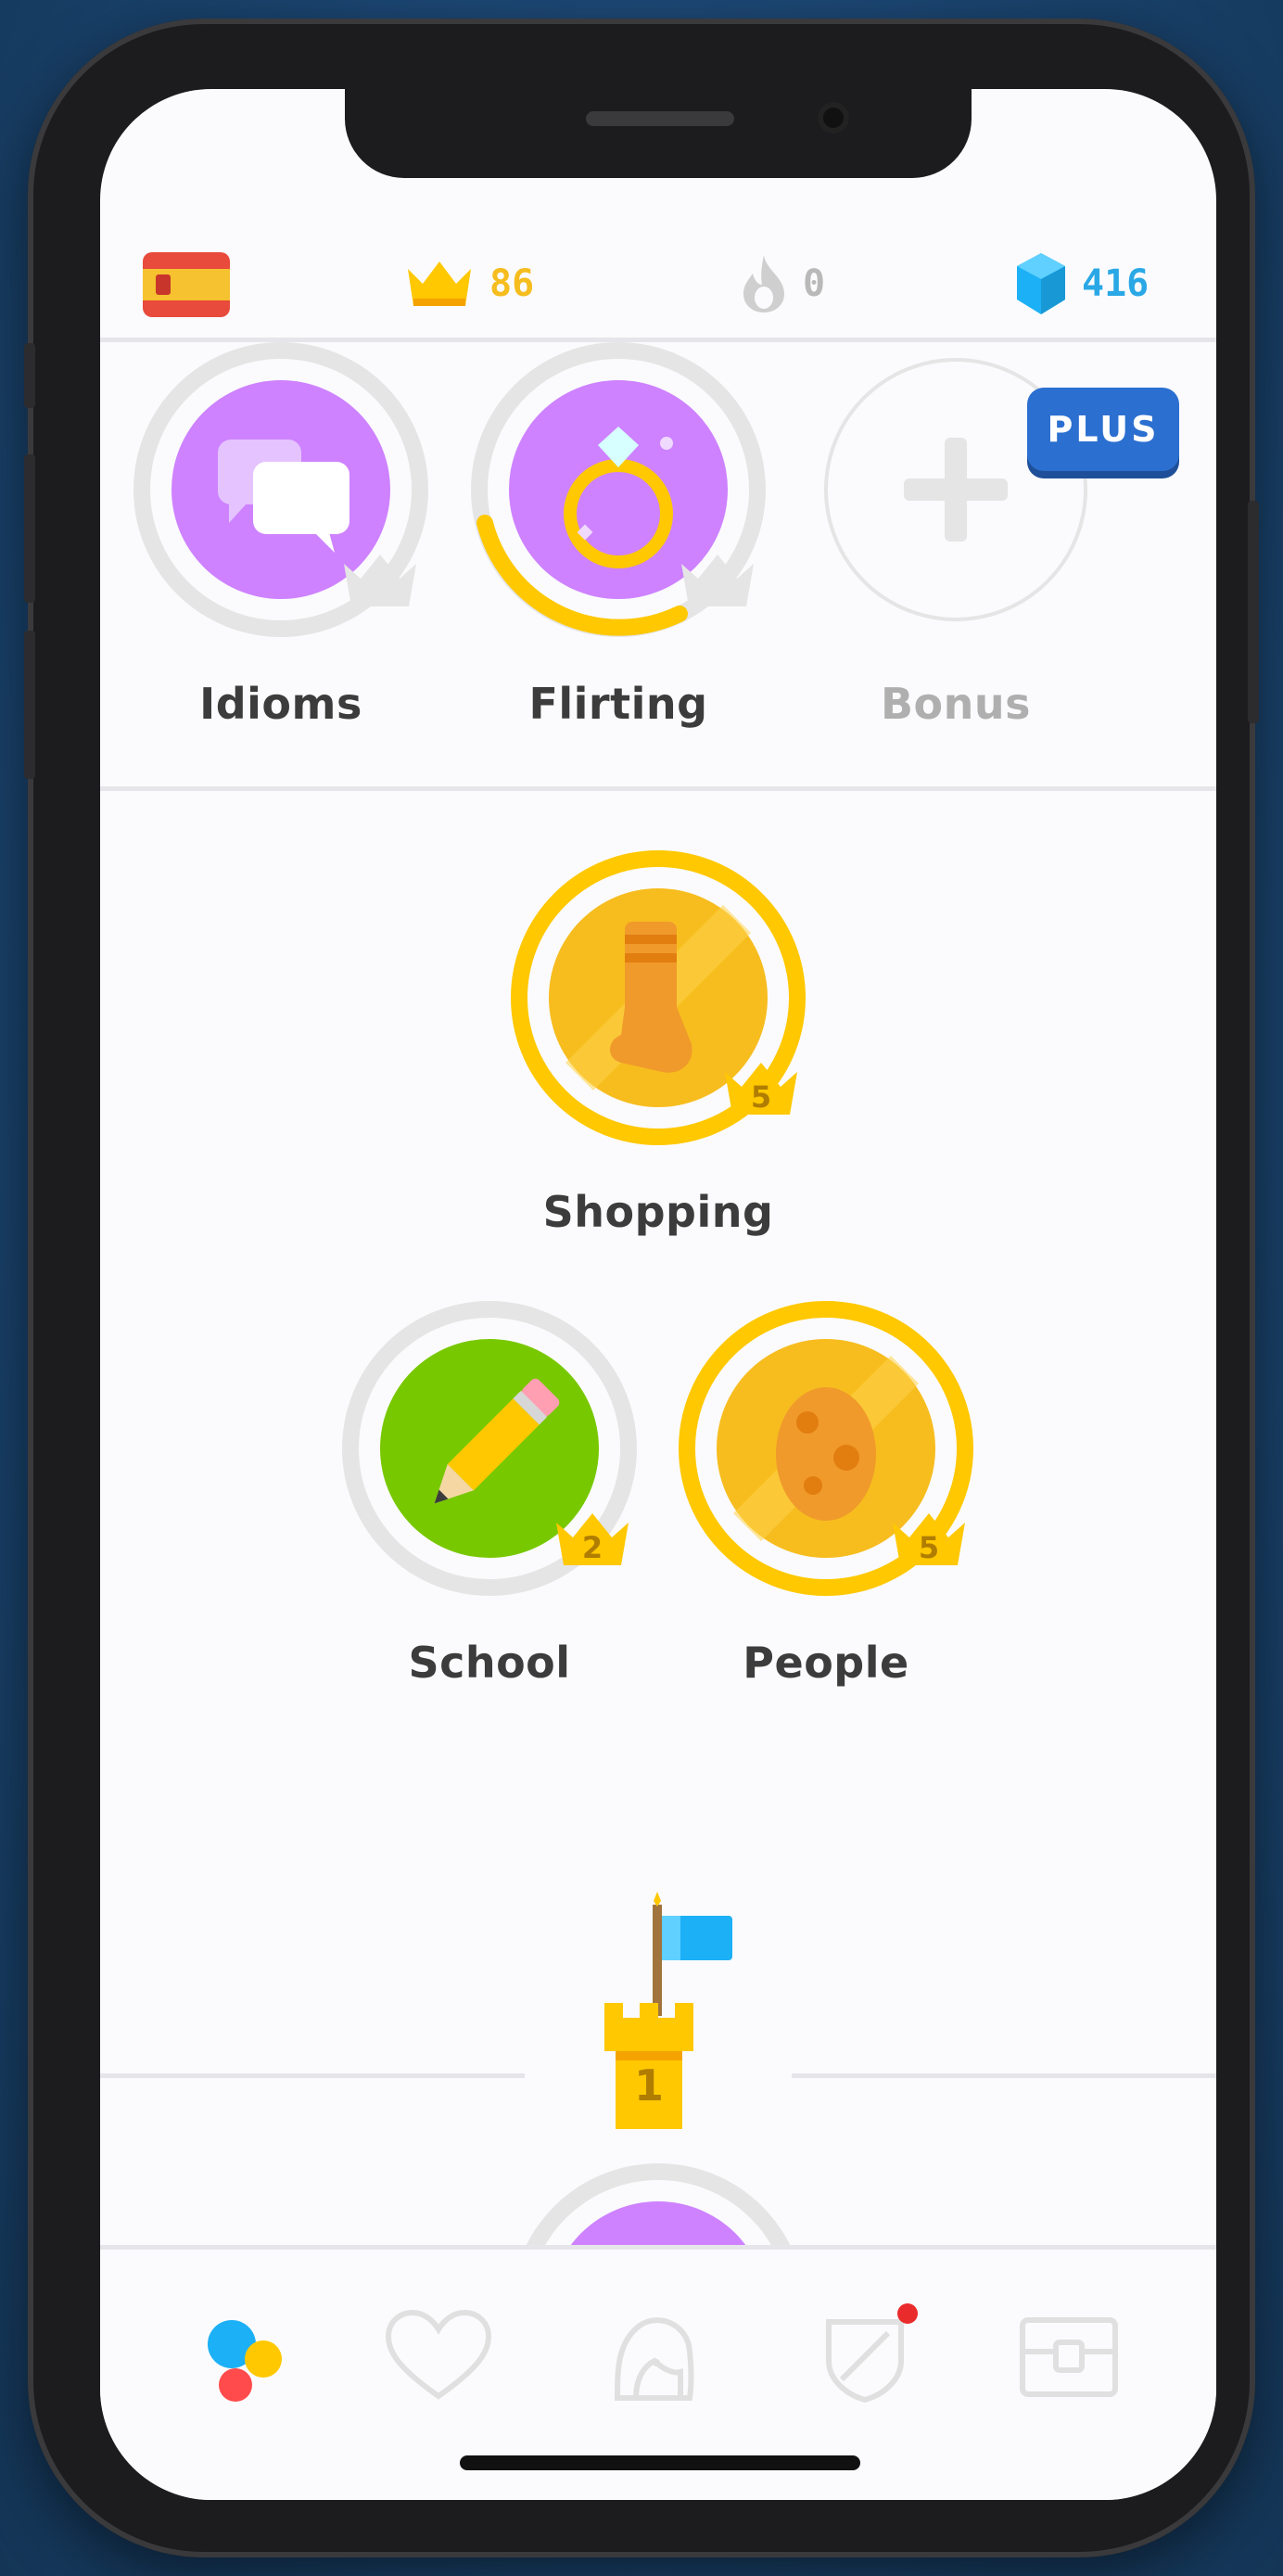  I want to click on nav-stories, so click(438, 2356).